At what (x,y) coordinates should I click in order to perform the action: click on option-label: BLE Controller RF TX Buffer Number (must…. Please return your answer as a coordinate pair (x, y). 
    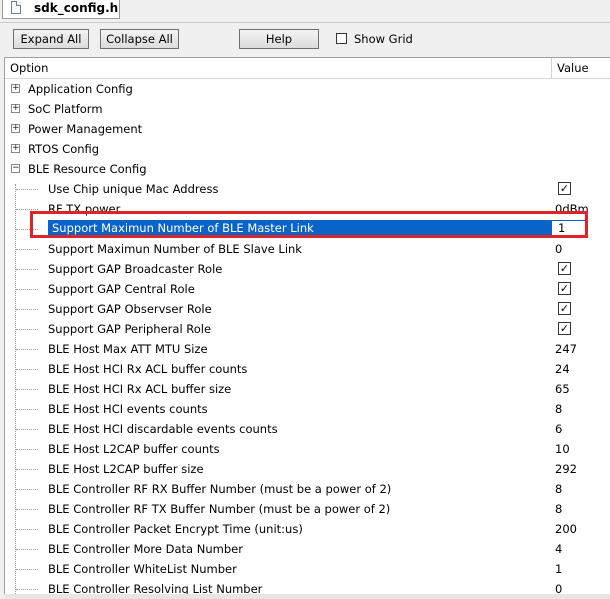
    Looking at the image, I should click on (219, 509).